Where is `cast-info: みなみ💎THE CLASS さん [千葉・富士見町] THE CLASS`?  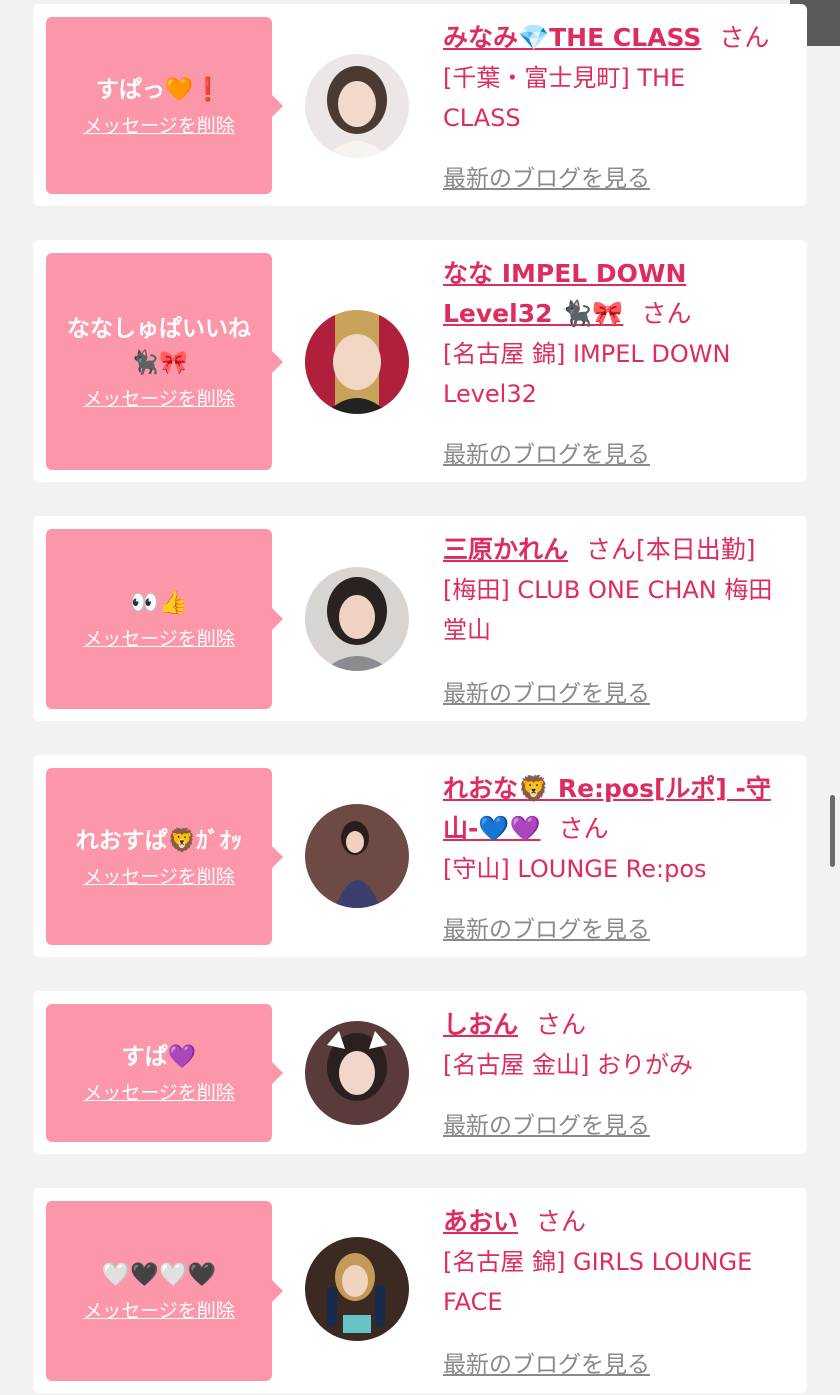
cast-info: みなみ💎THE CLASS さん [千葉・富士見町] THE CLASS is located at coordinates (618, 78).